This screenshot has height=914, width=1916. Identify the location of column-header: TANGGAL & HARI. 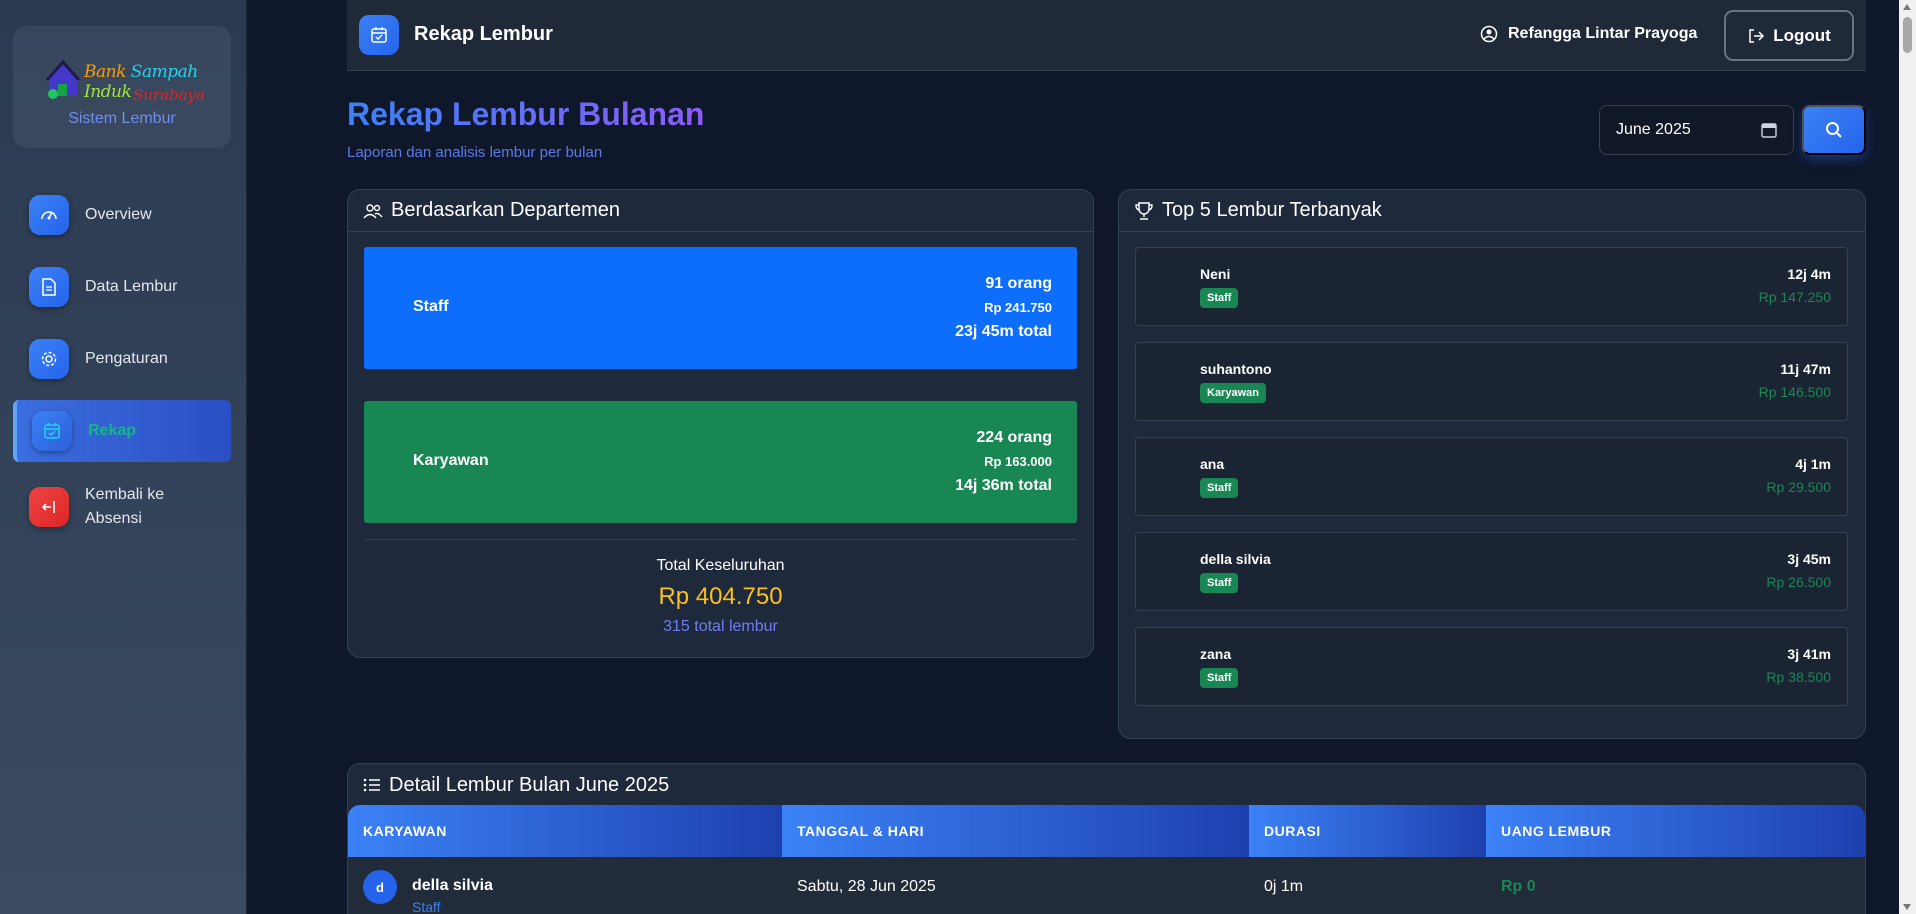
(1015, 831).